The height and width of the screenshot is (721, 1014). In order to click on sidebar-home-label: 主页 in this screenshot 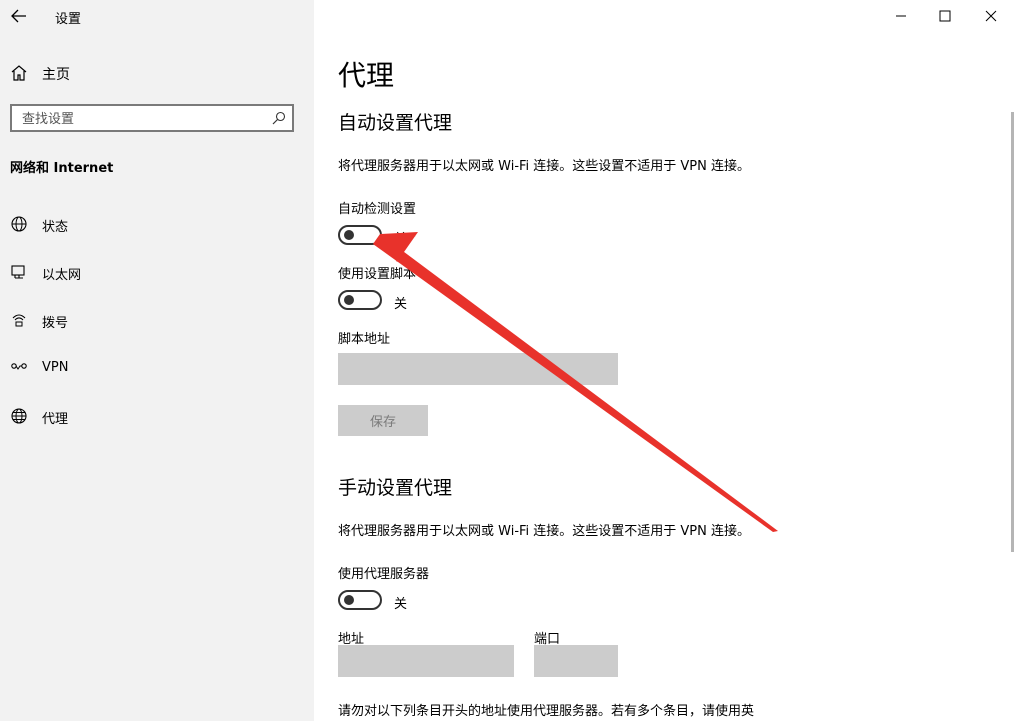, I will do `click(56, 75)`.